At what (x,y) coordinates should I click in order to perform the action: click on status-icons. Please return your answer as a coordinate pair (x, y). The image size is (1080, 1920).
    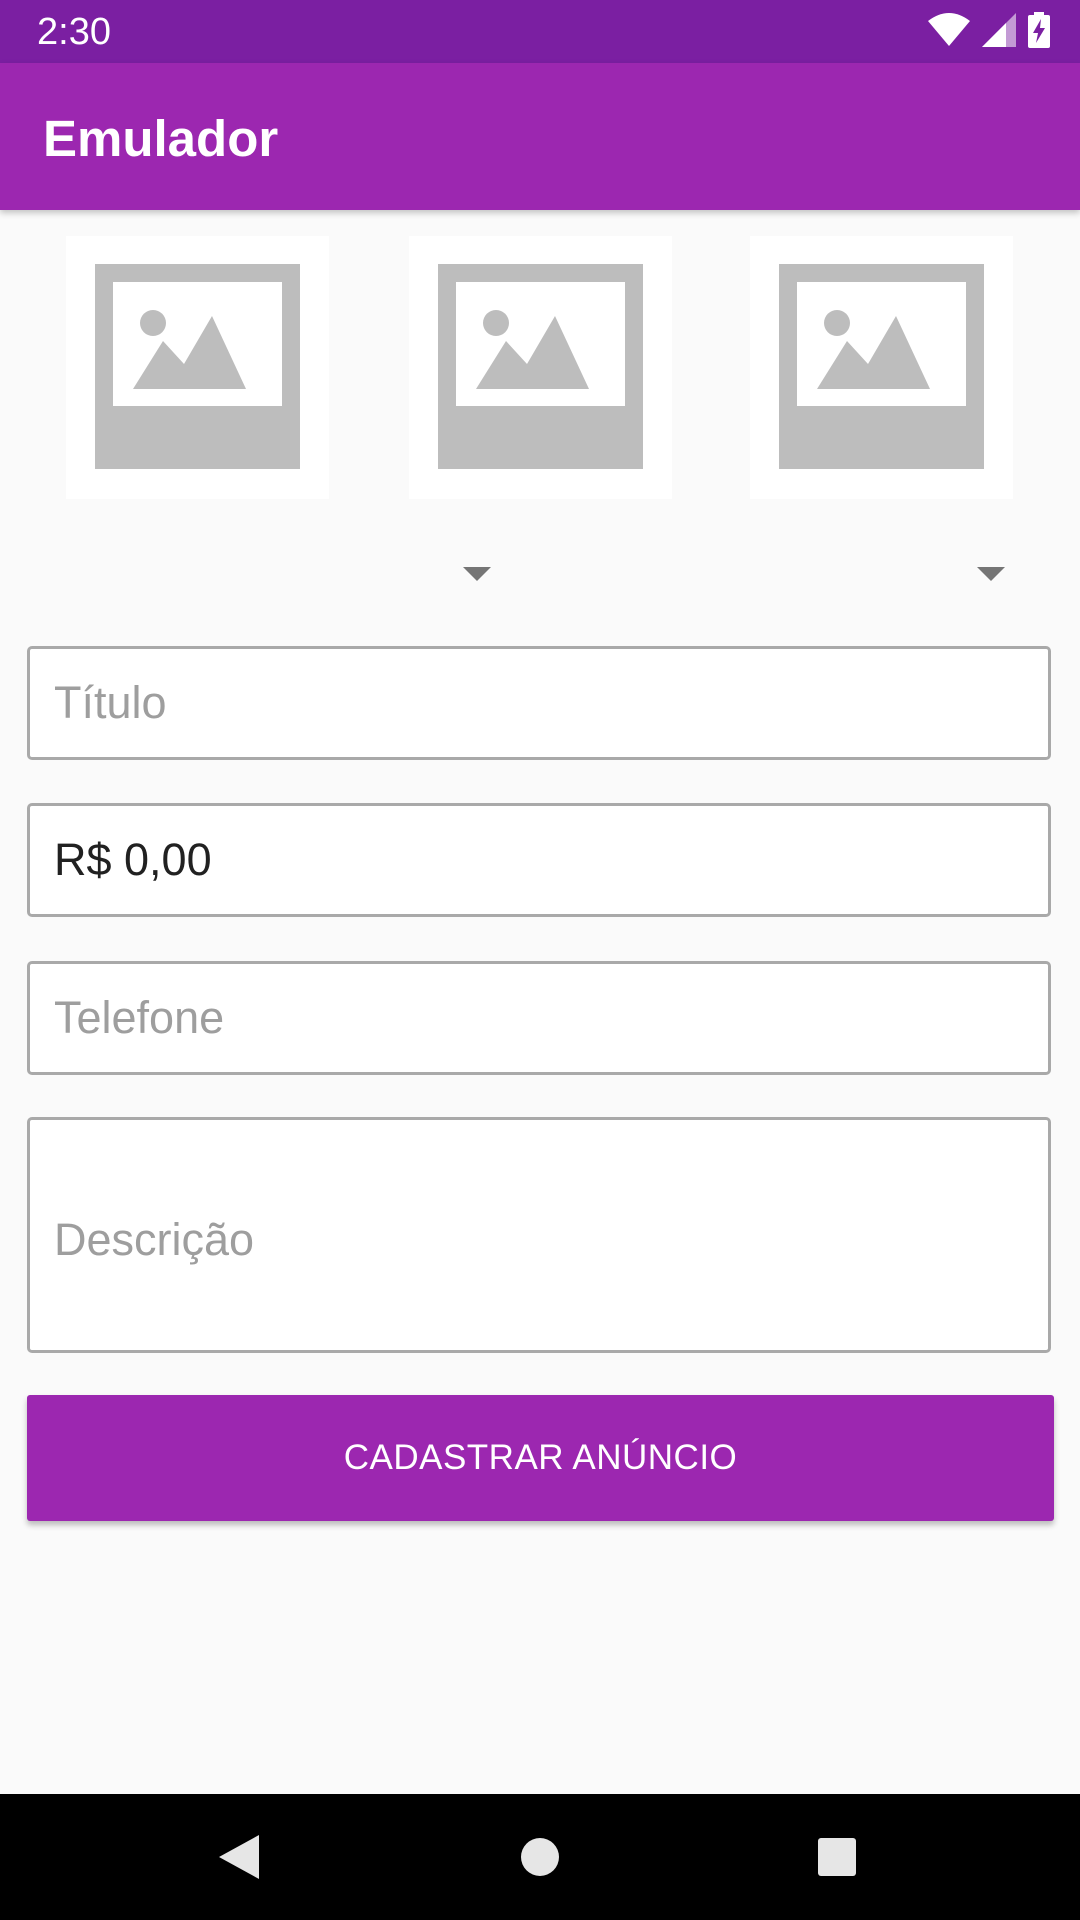
    Looking at the image, I should click on (989, 32).